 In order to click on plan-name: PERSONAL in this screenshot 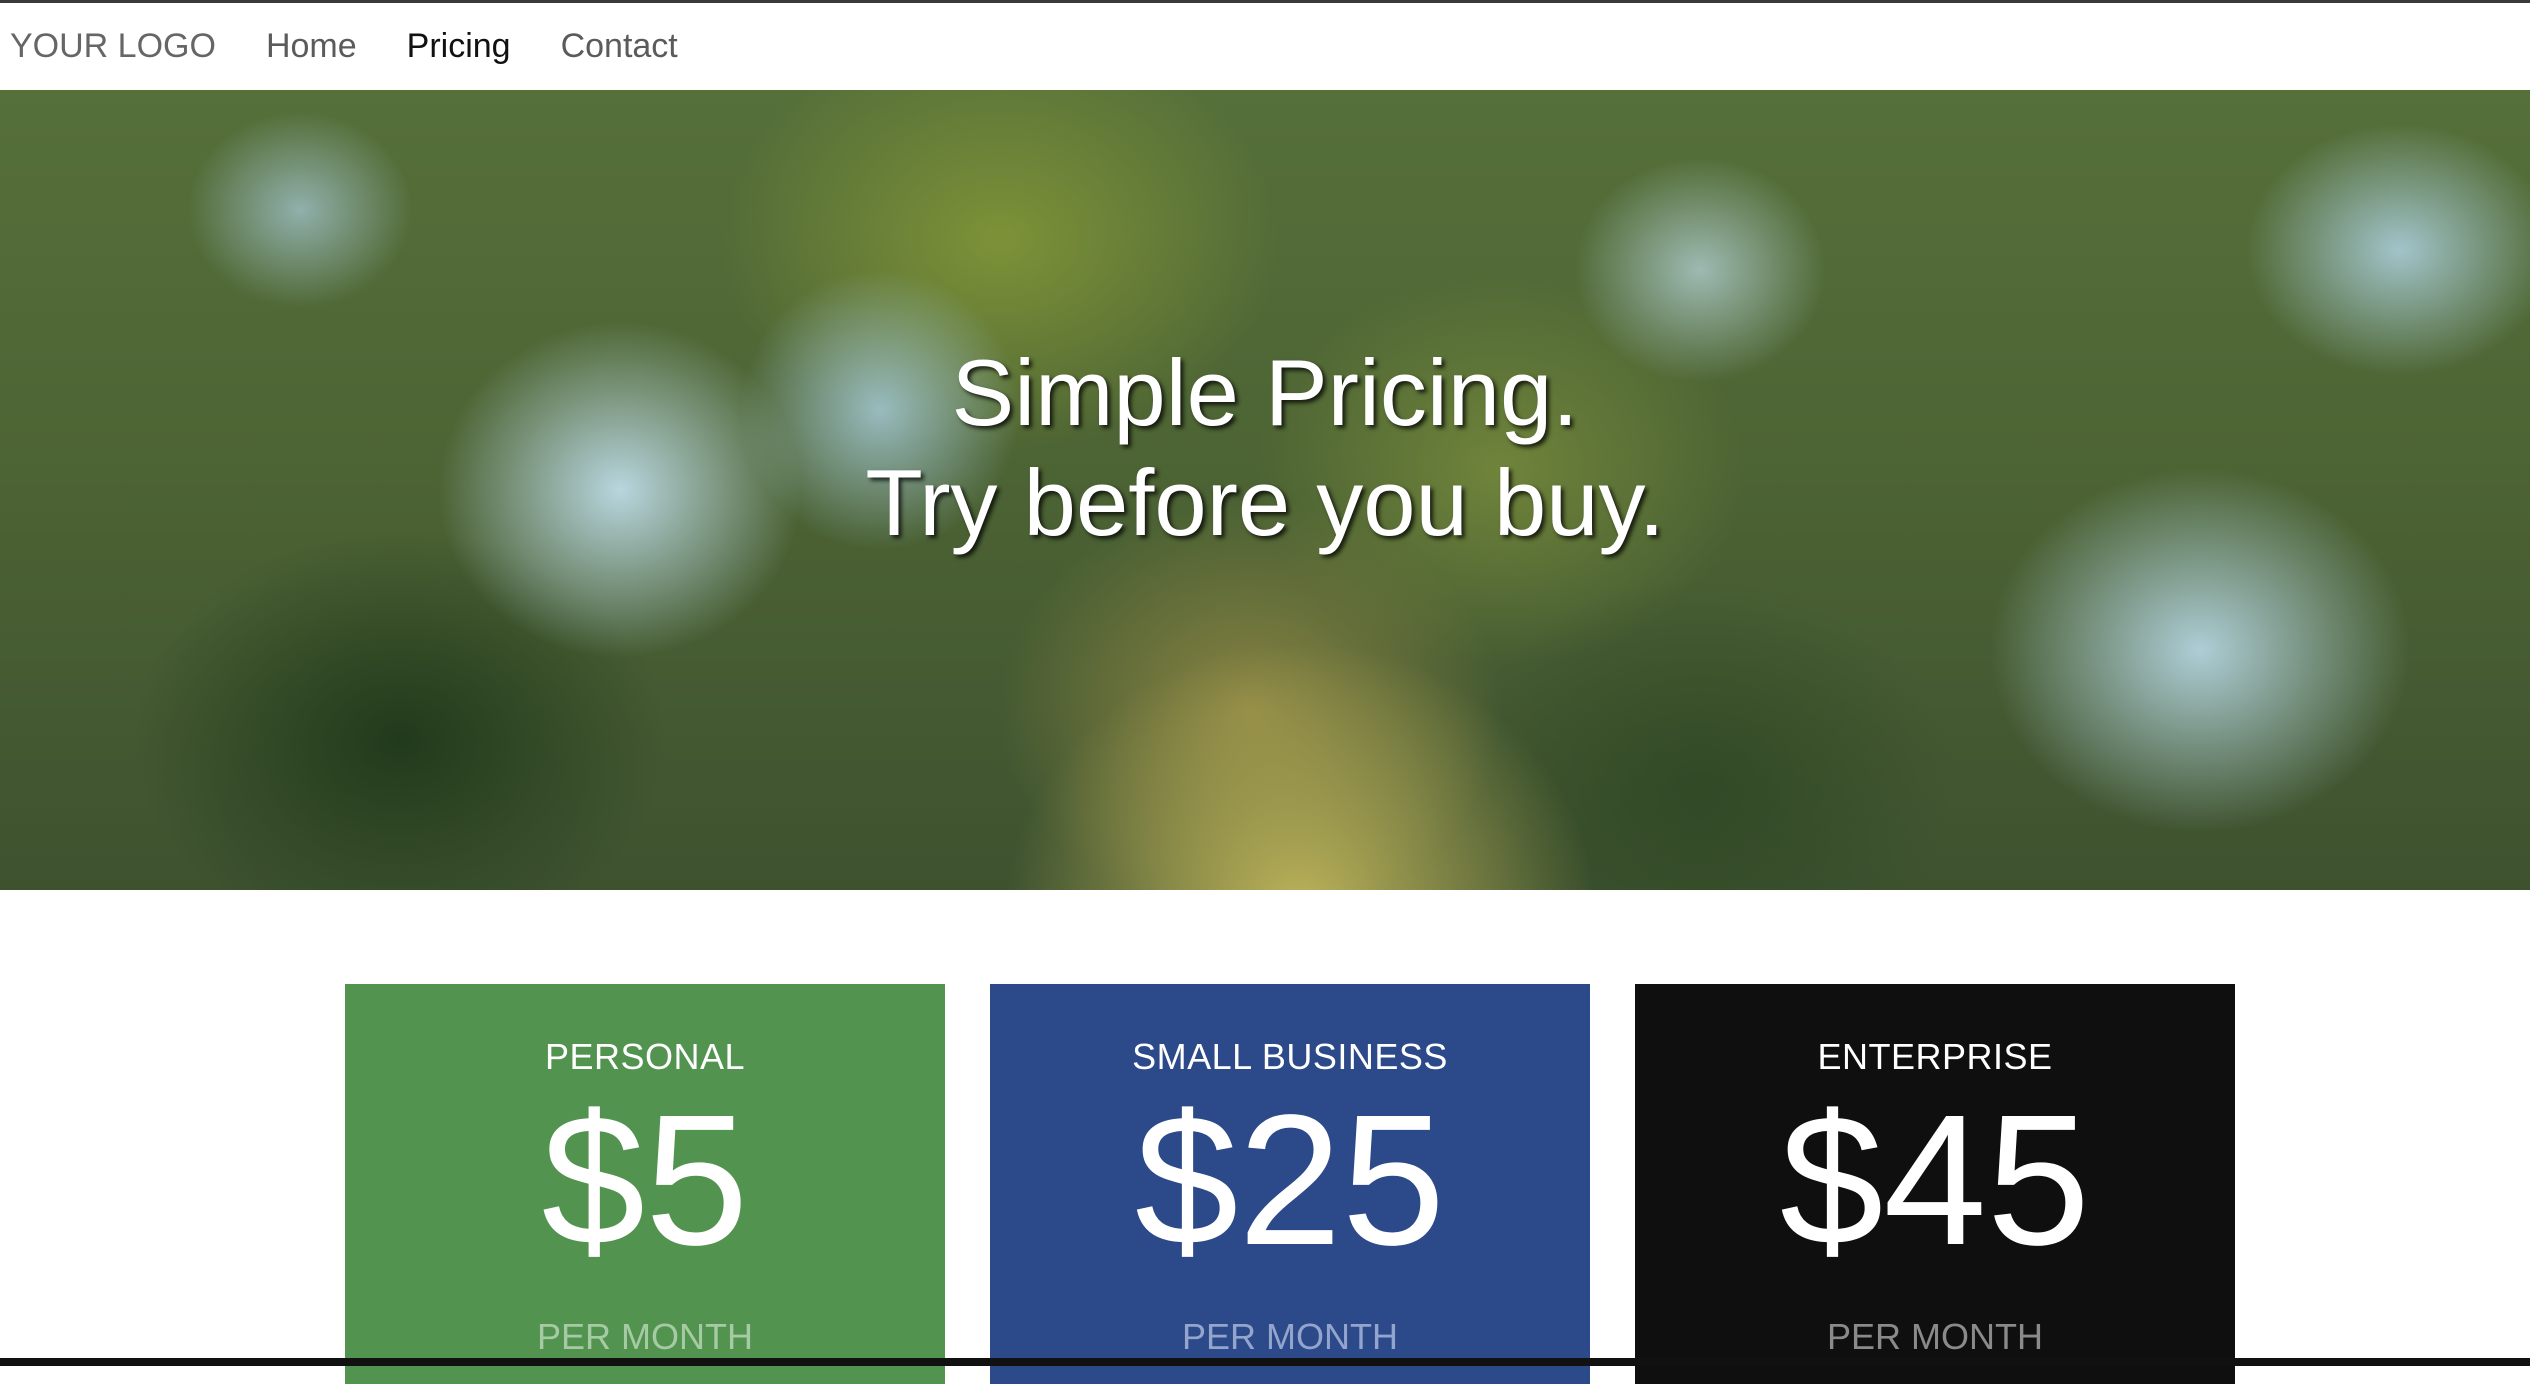, I will do `click(645, 1056)`.